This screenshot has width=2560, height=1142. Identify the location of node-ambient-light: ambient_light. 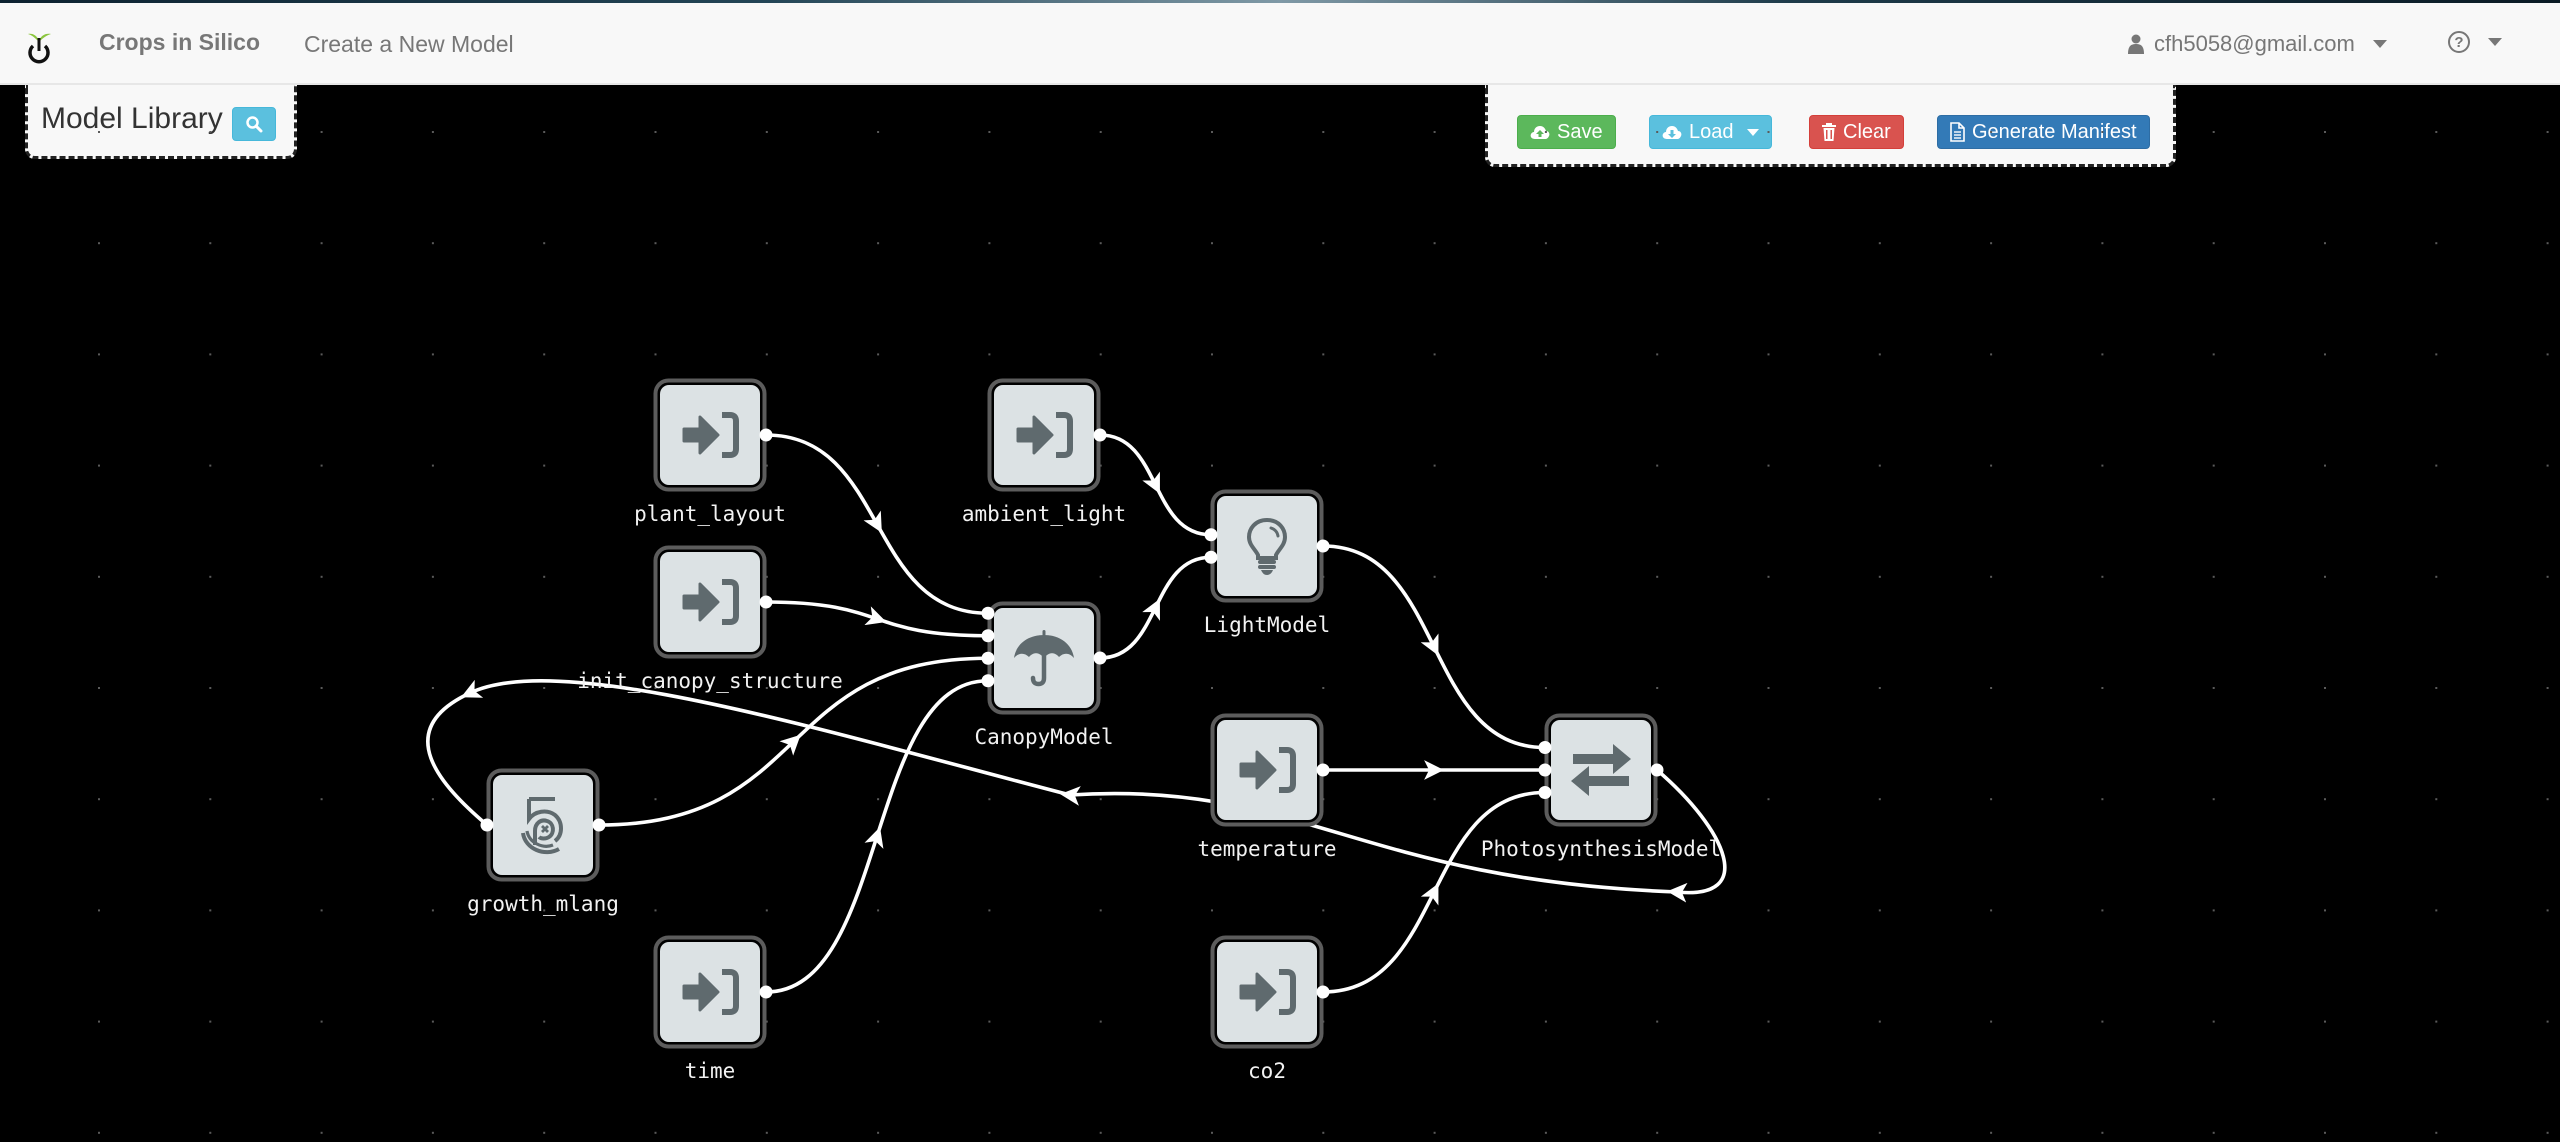
(1044, 452).